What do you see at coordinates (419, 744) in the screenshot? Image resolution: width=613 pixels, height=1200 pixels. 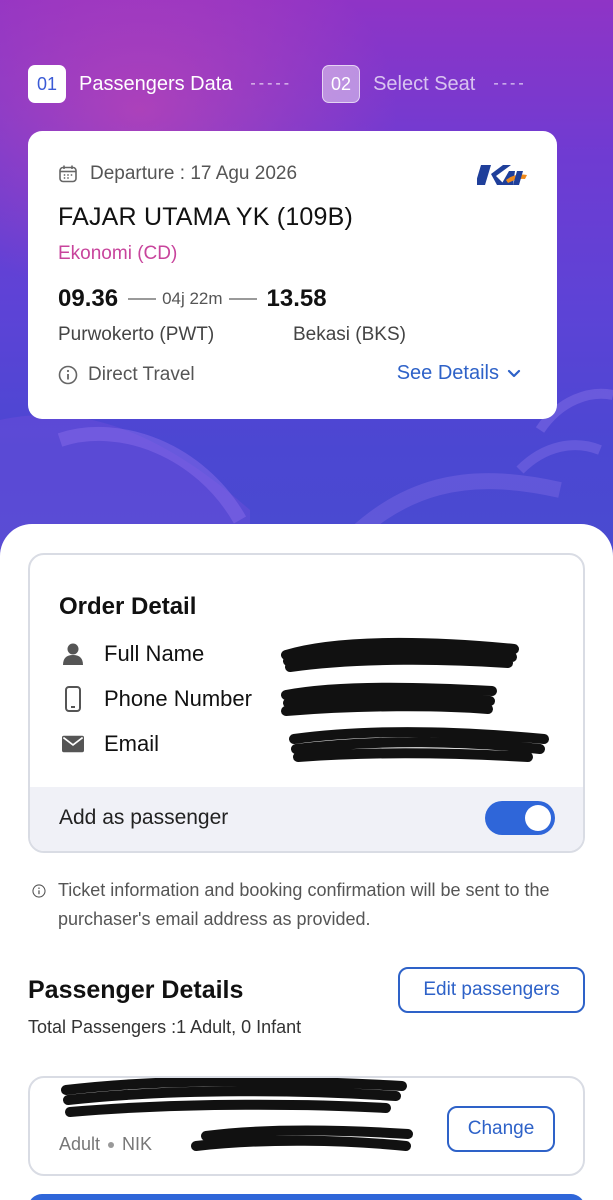 I see `redacted-email` at bounding box center [419, 744].